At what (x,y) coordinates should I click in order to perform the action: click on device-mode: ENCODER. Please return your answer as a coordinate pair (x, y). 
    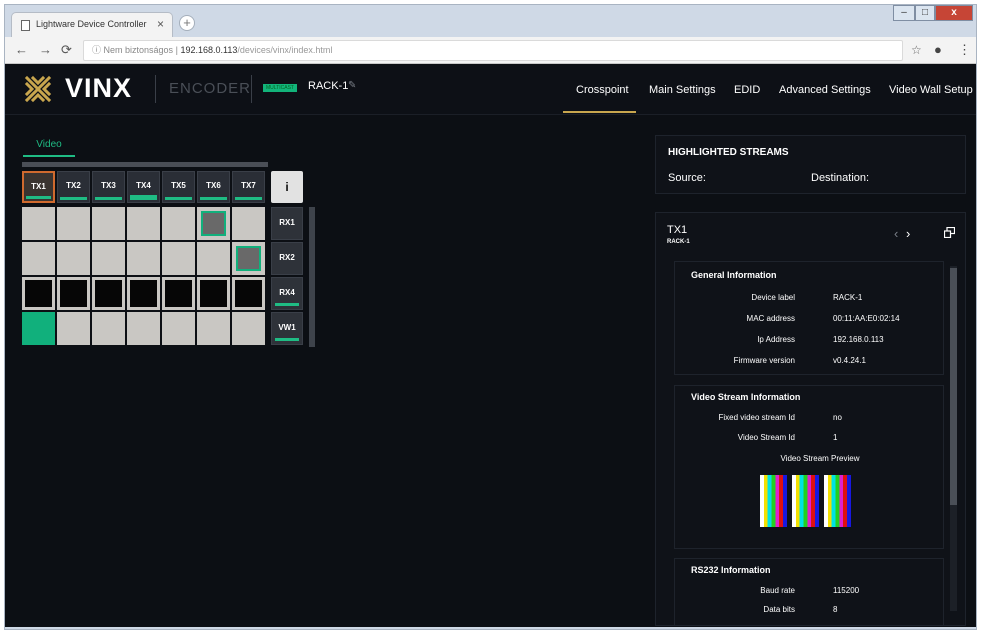
    Looking at the image, I should click on (210, 88).